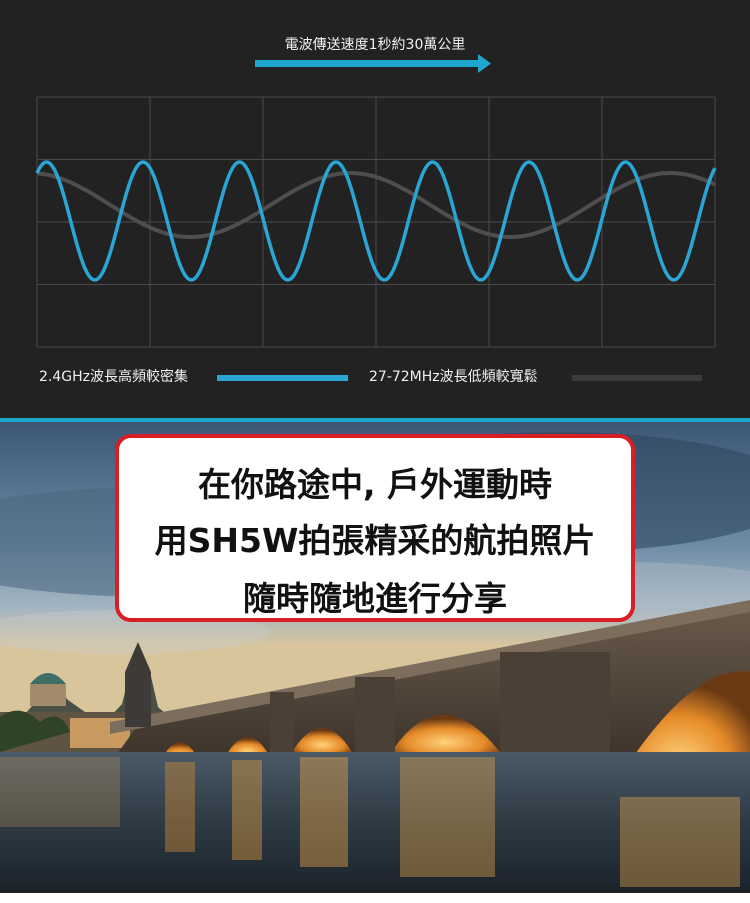 The image size is (750, 903). What do you see at coordinates (637, 378) in the screenshot?
I see `legend-swatch-low-frequency` at bounding box center [637, 378].